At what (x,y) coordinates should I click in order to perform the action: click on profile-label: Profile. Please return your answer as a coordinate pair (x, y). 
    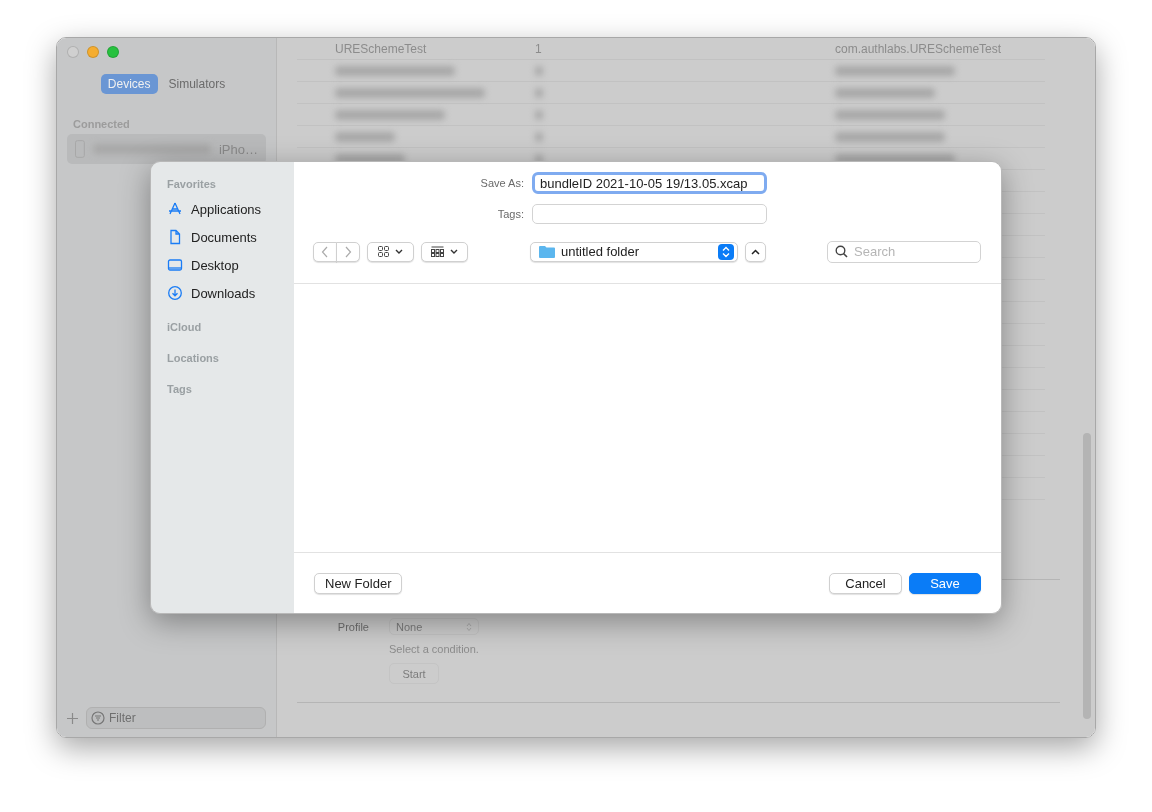
    Looking at the image, I should click on (352, 626).